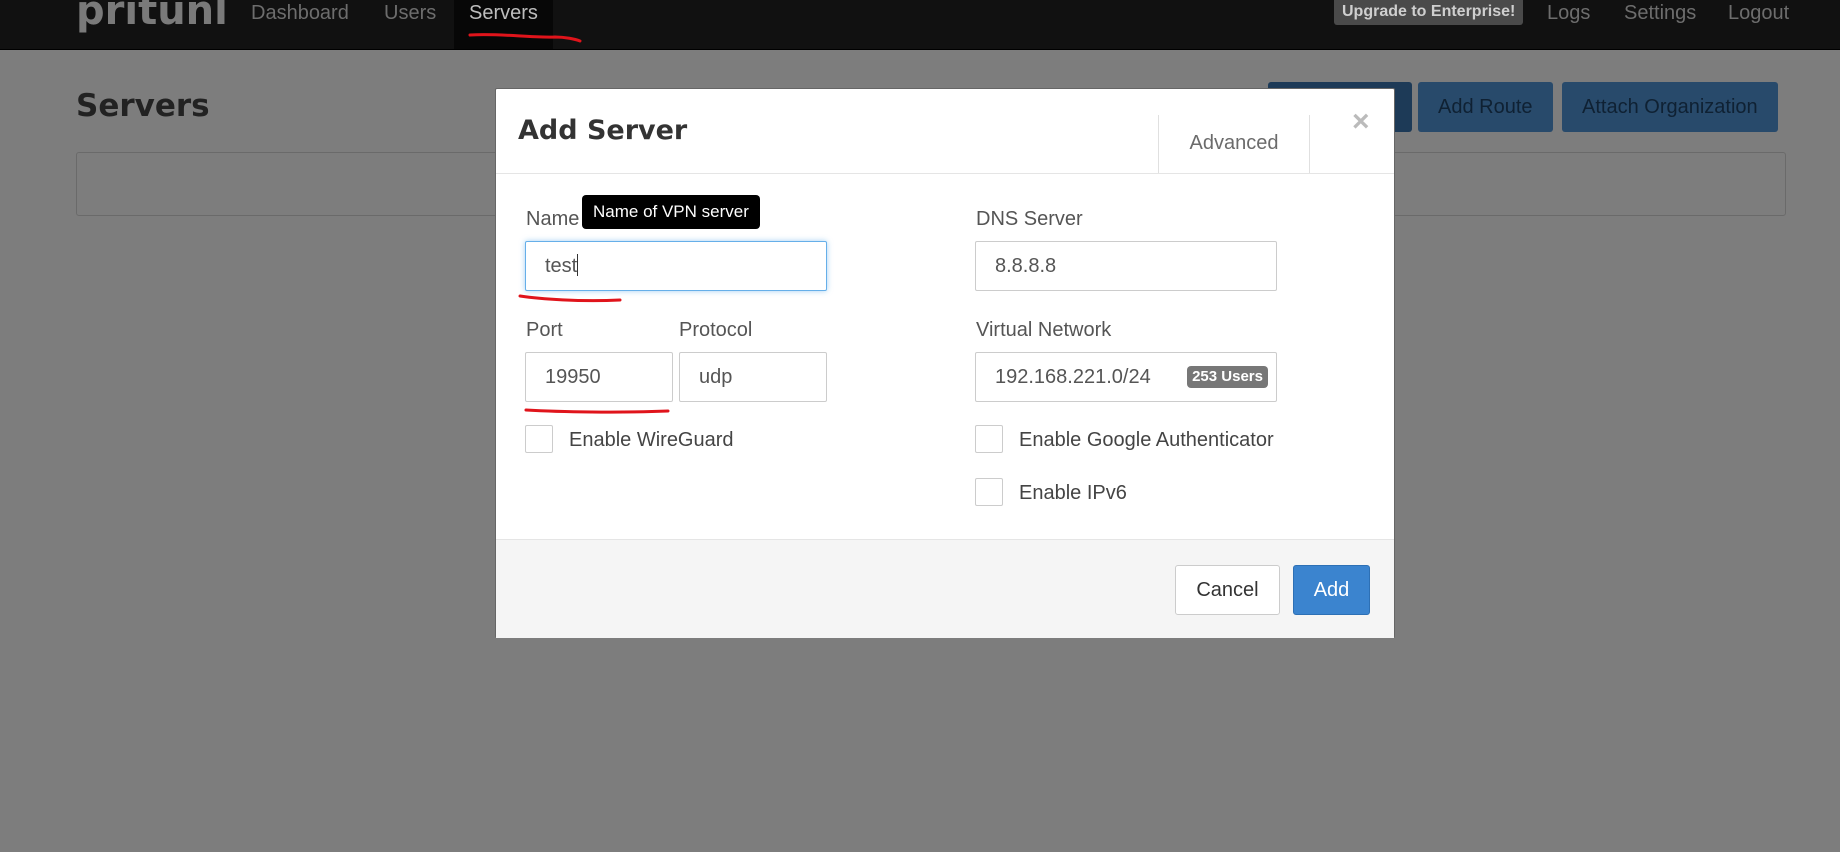  What do you see at coordinates (1485, 107) in the screenshot?
I see `add-route-button: Add Route` at bounding box center [1485, 107].